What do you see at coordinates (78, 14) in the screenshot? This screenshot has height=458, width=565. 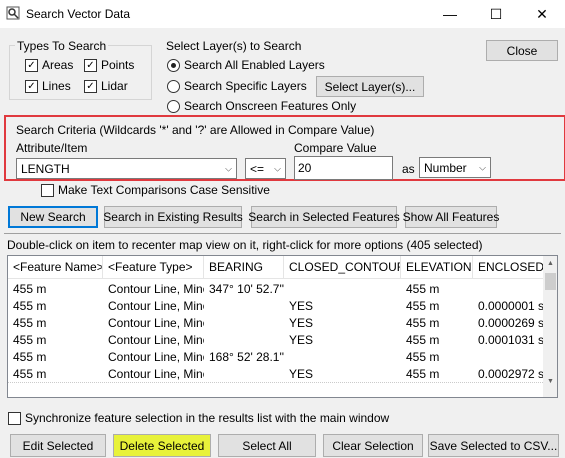 I see `window-title: Search Vector Data` at bounding box center [78, 14].